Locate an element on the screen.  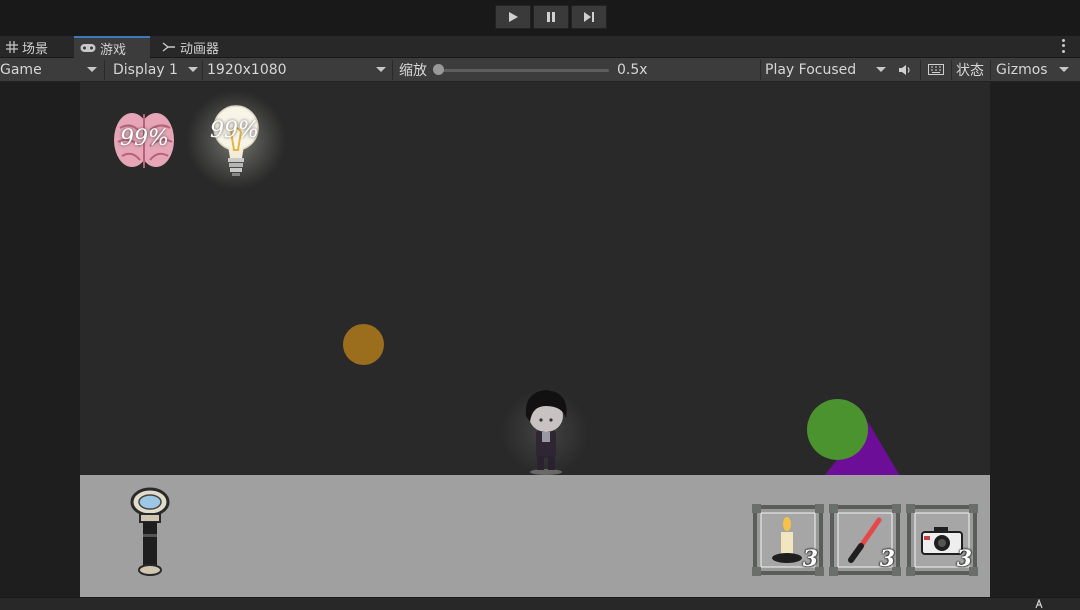
resolution-dropdown-label: 1920x1080 is located at coordinates (247, 69).